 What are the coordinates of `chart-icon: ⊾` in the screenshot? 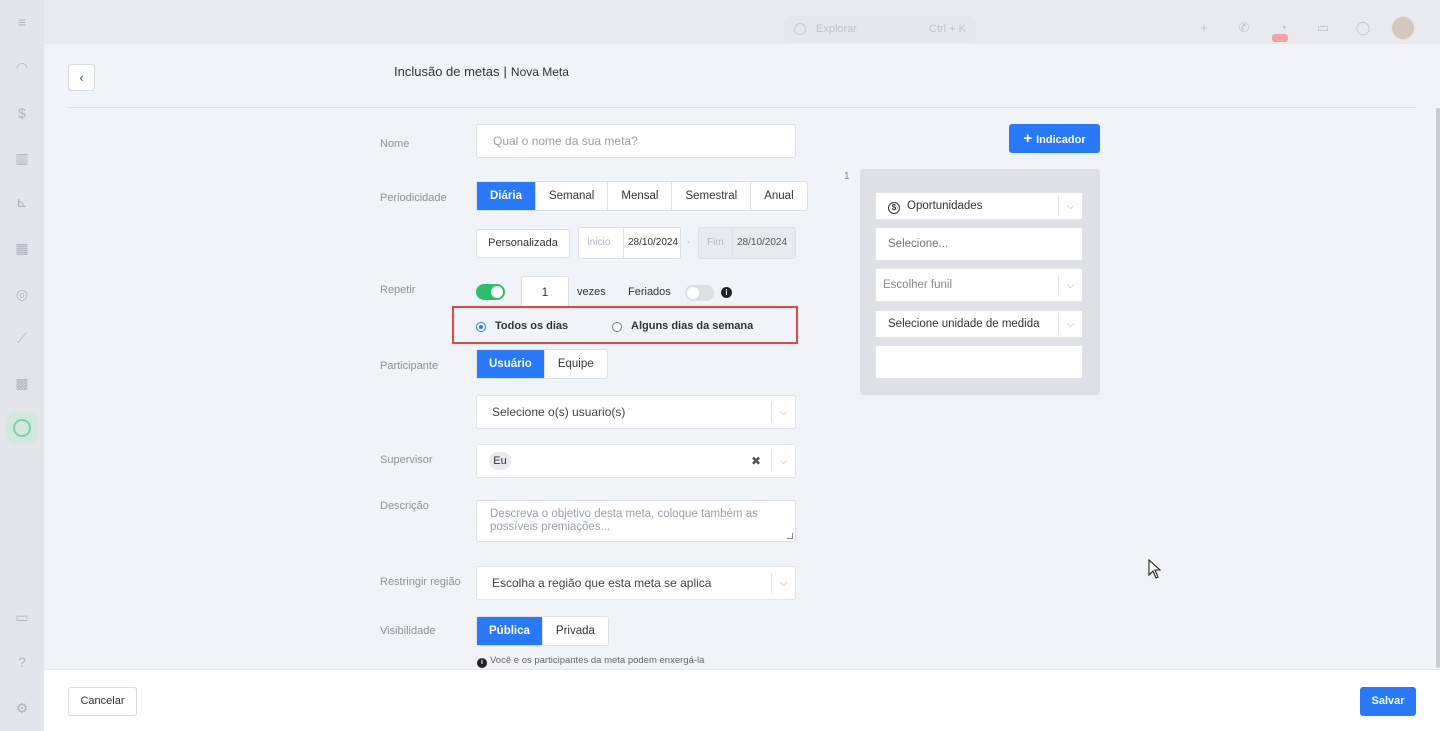 It's located at (22, 202).